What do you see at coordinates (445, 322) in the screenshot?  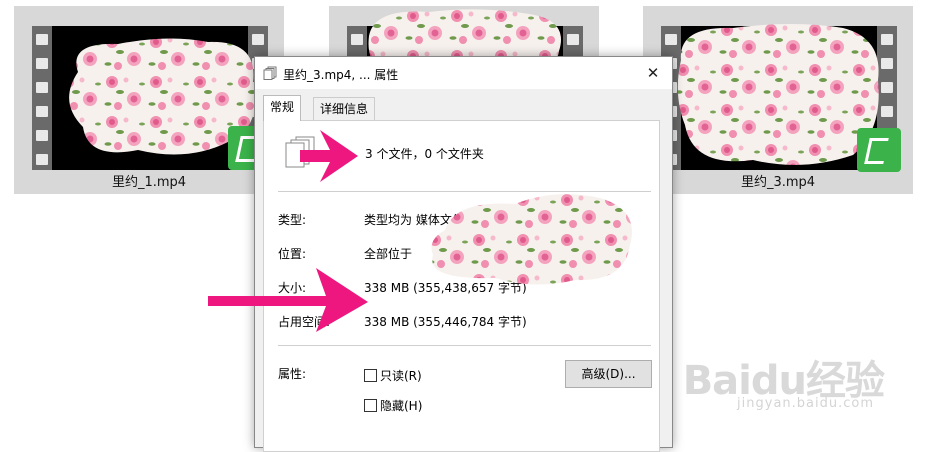 I see `disk-size-value: 338 MB (355,446,784 字节)` at bounding box center [445, 322].